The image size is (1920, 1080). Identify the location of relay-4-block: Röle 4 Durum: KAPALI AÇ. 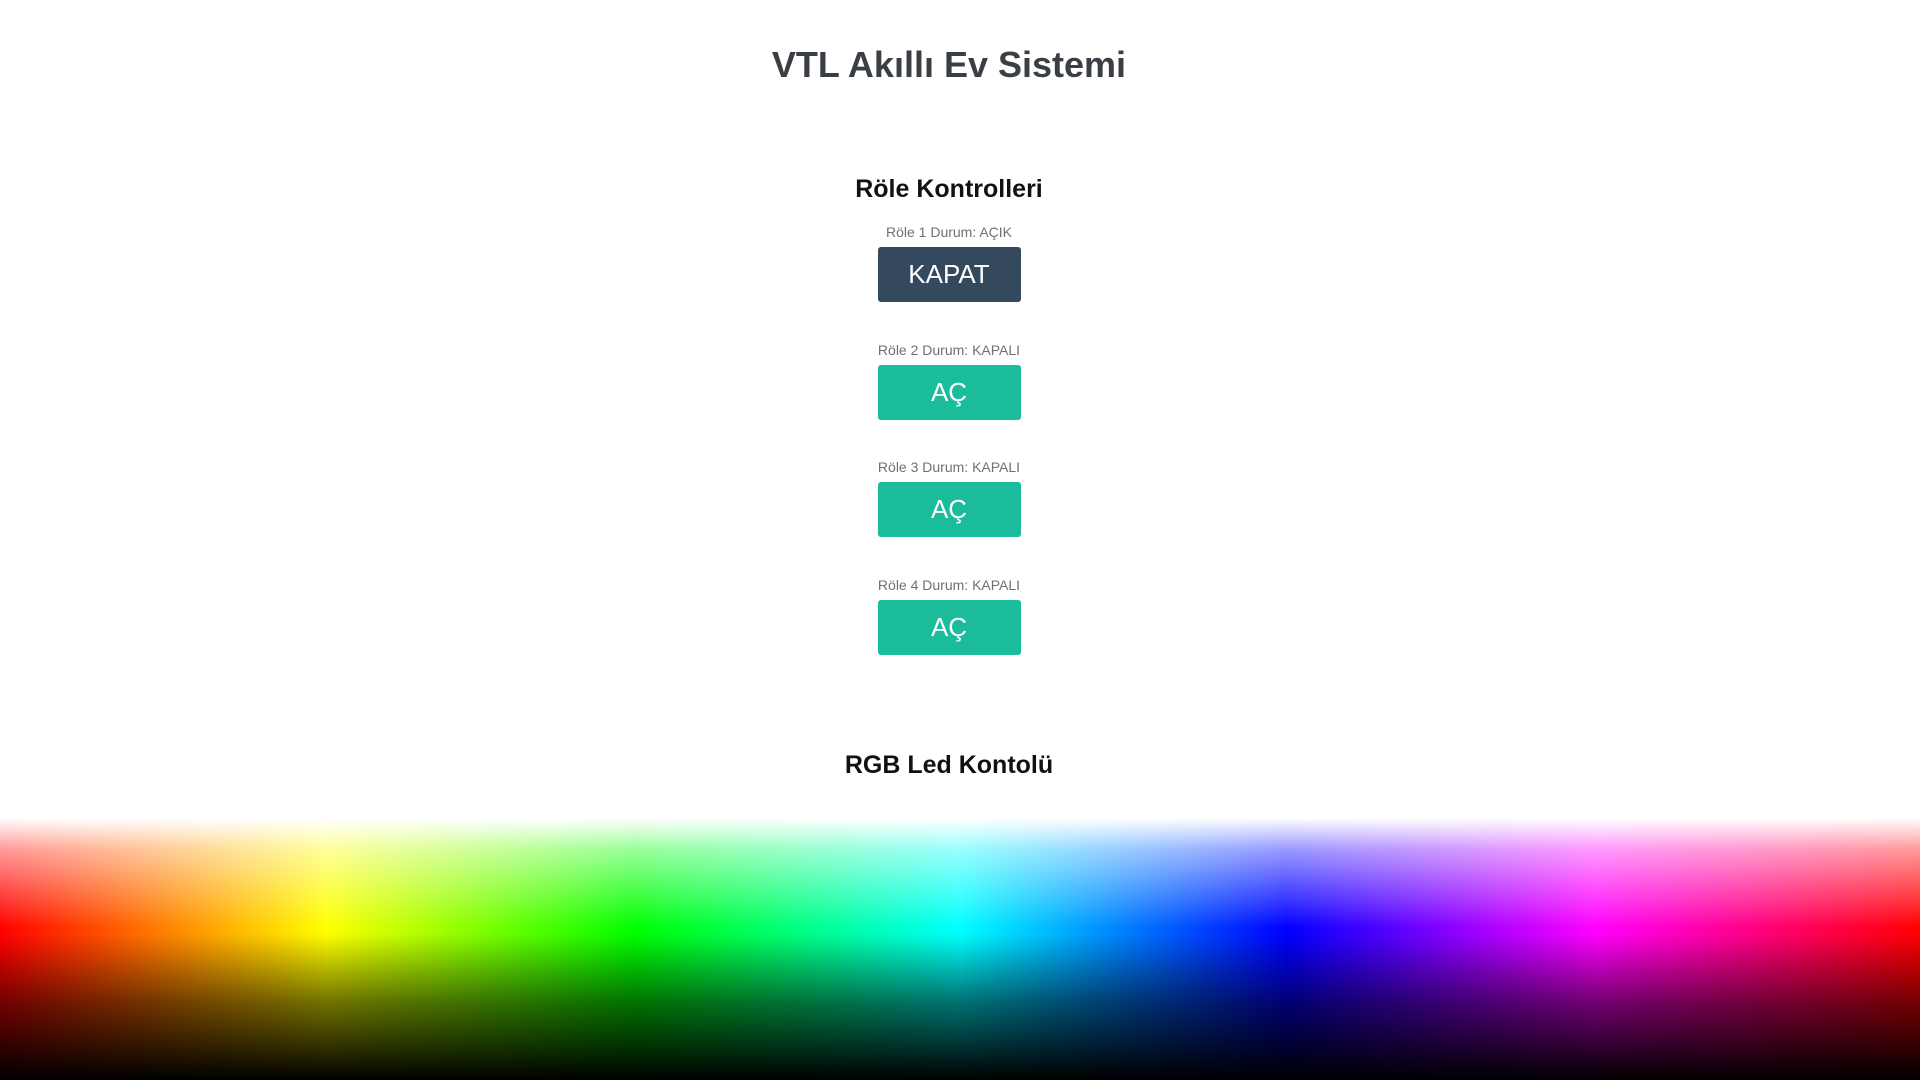
(949, 615).